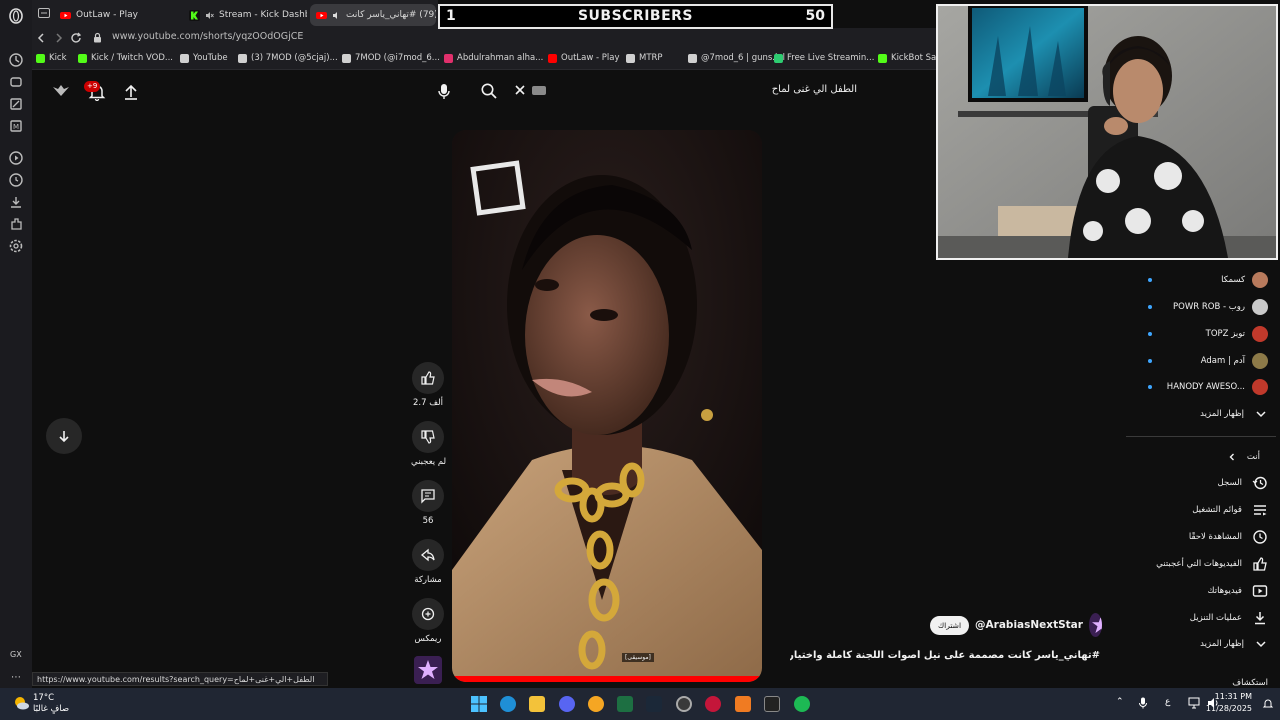  Describe the element at coordinates (508, 704) in the screenshot. I see `edge-icon` at that location.